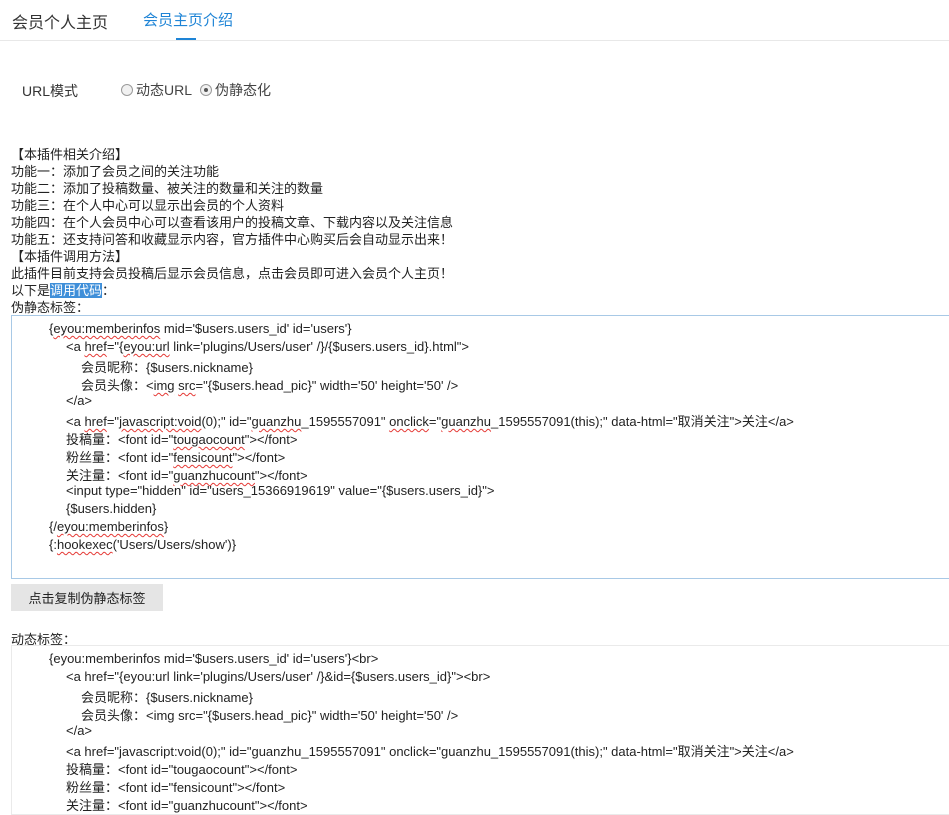 The width and height of the screenshot is (949, 815). What do you see at coordinates (70, 154) in the screenshot?
I see `intro-line: 【本插件相关介绍】` at bounding box center [70, 154].